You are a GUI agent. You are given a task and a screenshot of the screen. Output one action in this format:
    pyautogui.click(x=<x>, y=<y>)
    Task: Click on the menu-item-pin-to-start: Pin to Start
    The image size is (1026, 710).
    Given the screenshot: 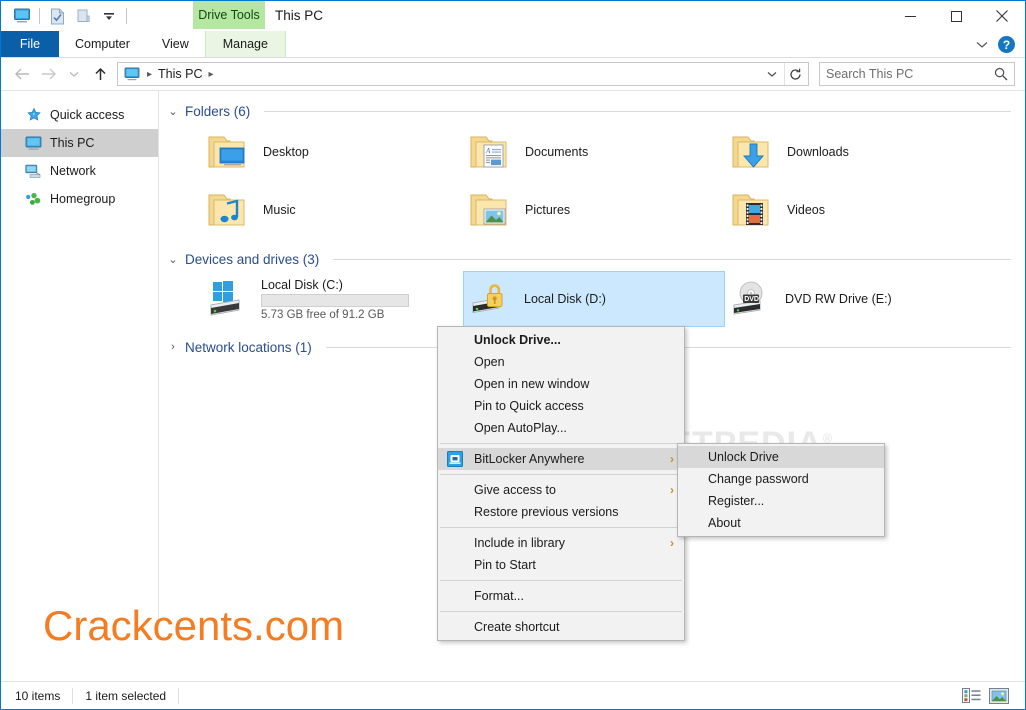 What is the action you would take?
    pyautogui.click(x=561, y=565)
    